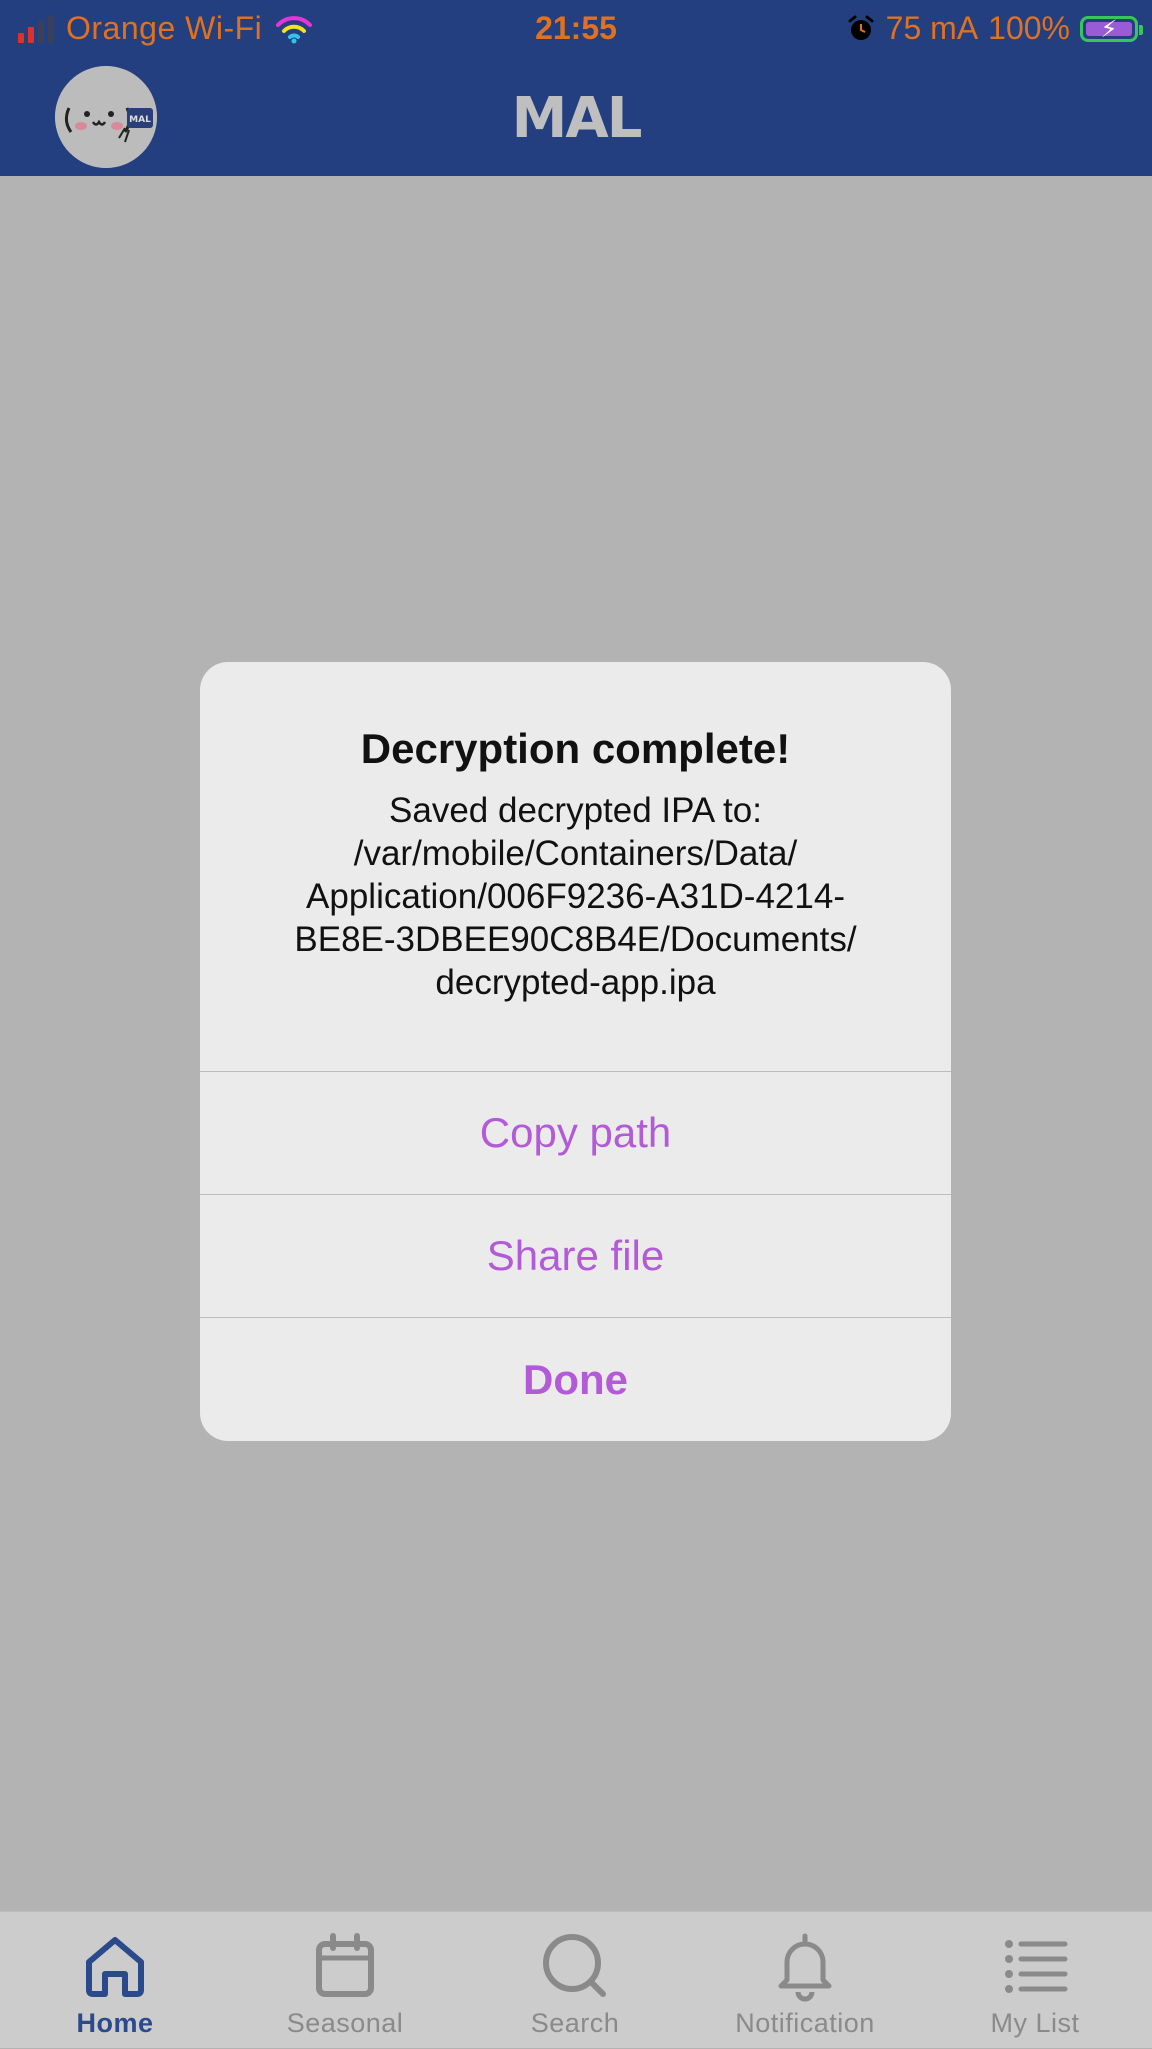 The image size is (1152, 2049). I want to click on tab-label: Seasonal, so click(345, 2023).